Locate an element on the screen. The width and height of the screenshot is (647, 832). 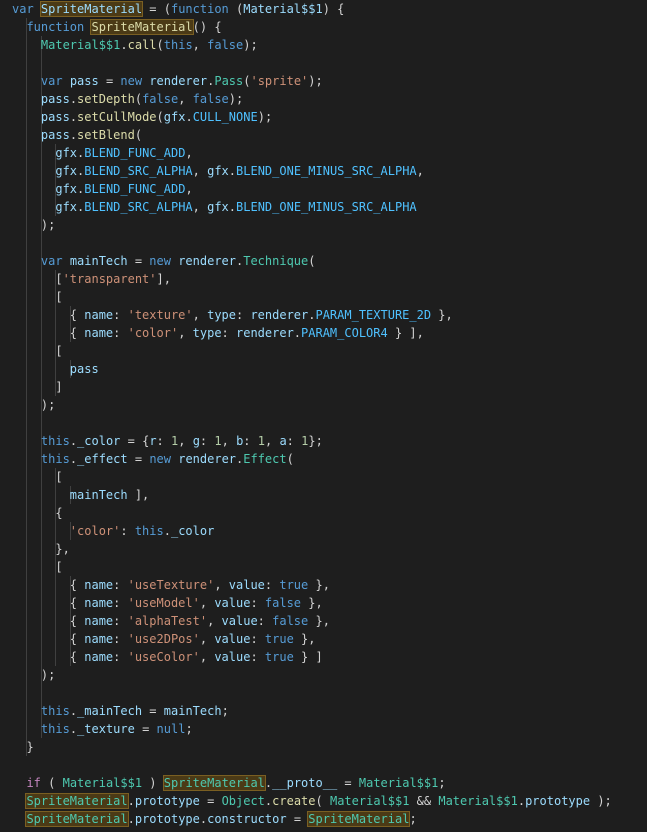
code-token-prop: _texture is located at coordinates (106, 729).